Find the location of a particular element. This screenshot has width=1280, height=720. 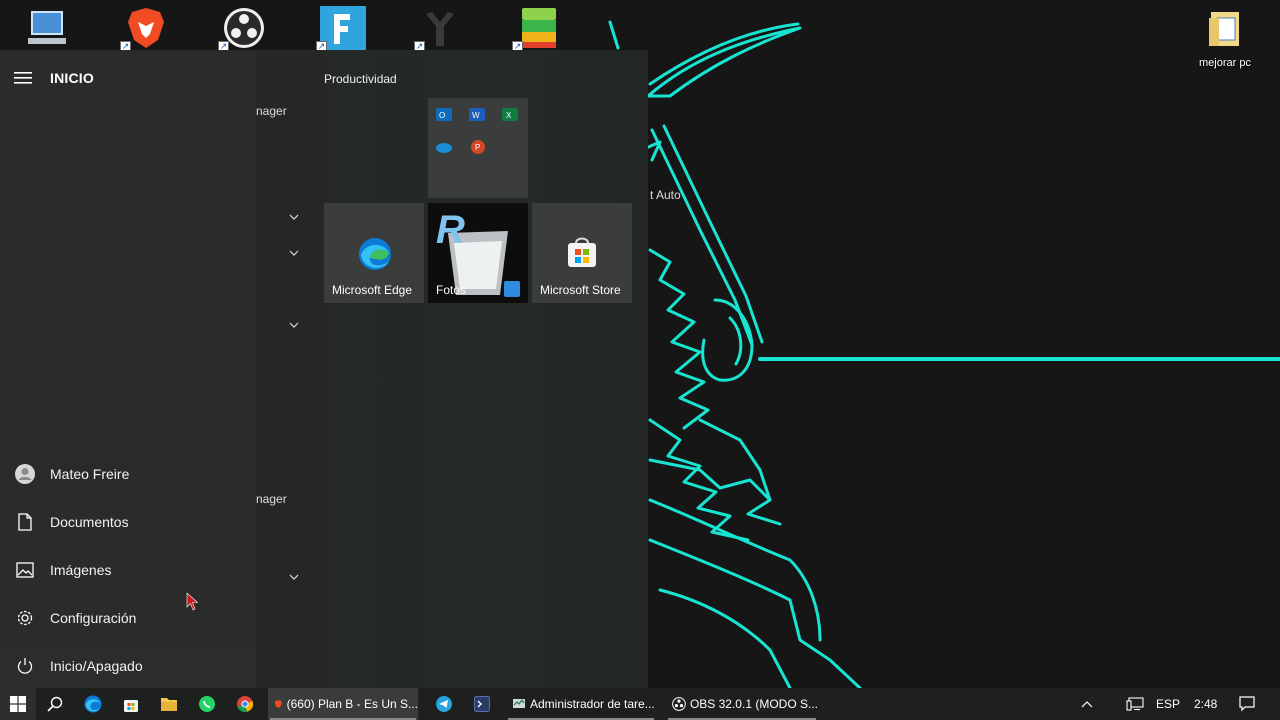

action-center-button is located at coordinates (1247, 704).